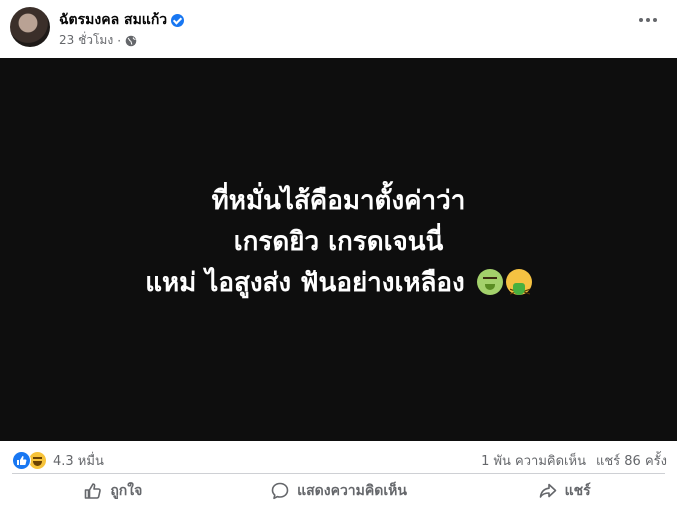  I want to click on share-count: แชร์ 86 ครั้ง, so click(631, 460).